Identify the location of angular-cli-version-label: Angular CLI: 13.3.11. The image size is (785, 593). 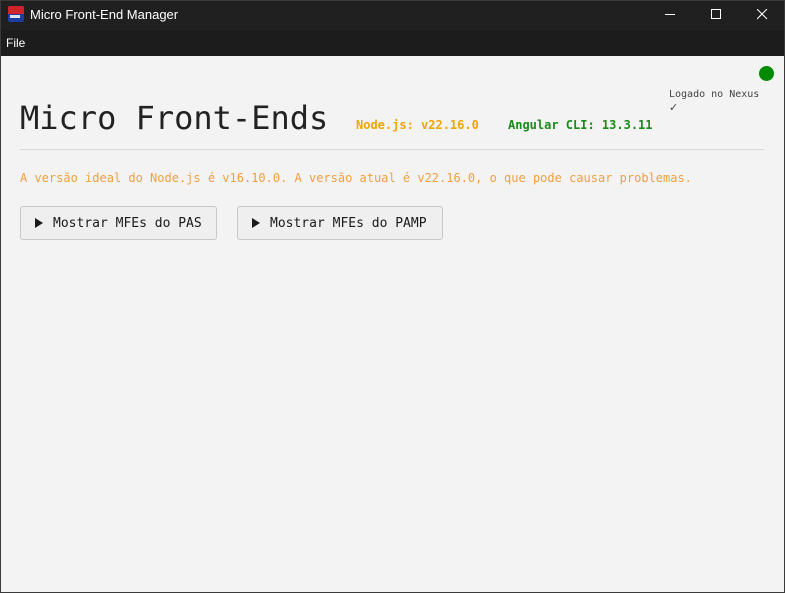
(580, 125).